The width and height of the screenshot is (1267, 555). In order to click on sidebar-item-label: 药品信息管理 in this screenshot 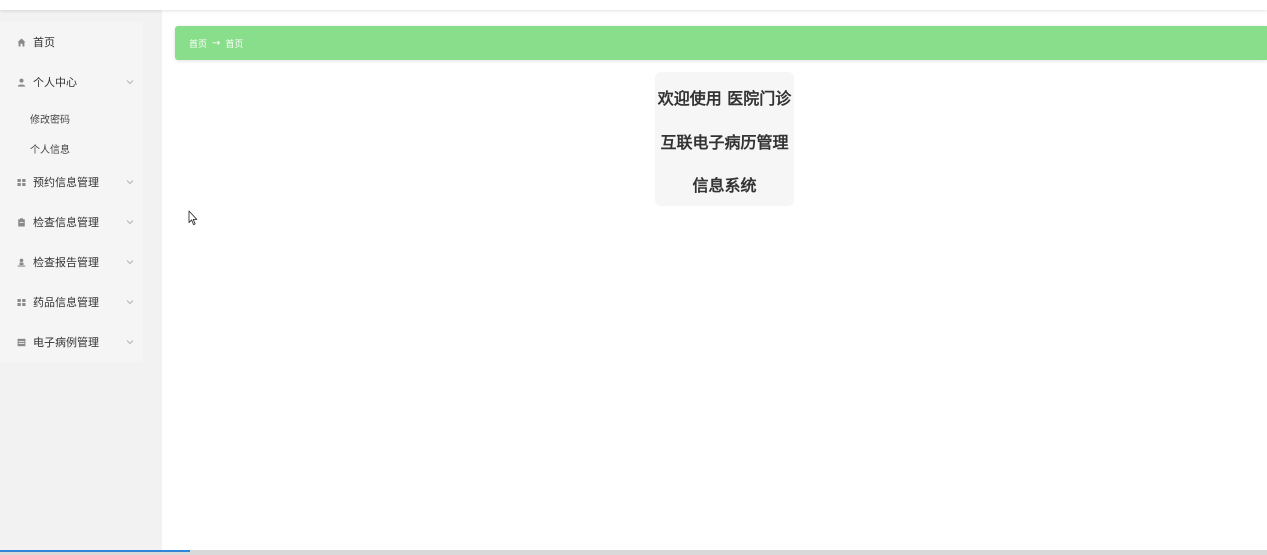, I will do `click(66, 302)`.